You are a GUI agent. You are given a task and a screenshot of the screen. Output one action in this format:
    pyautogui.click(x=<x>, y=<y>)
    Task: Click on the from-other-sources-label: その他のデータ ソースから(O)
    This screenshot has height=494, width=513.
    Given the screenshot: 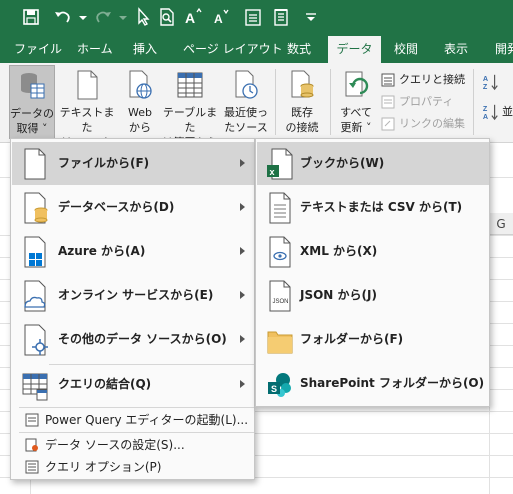 What is the action you would take?
    pyautogui.click(x=142, y=339)
    